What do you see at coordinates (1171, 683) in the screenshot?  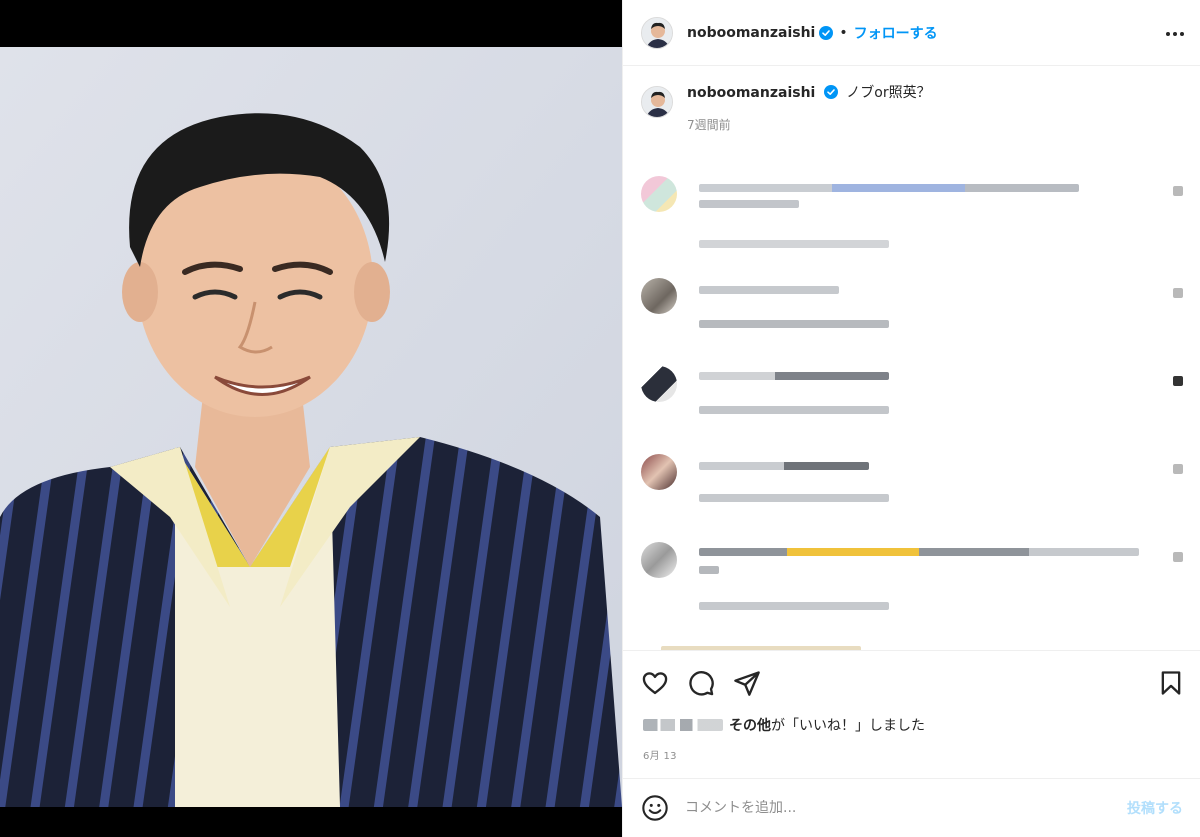 I see `bookmark-icon` at bounding box center [1171, 683].